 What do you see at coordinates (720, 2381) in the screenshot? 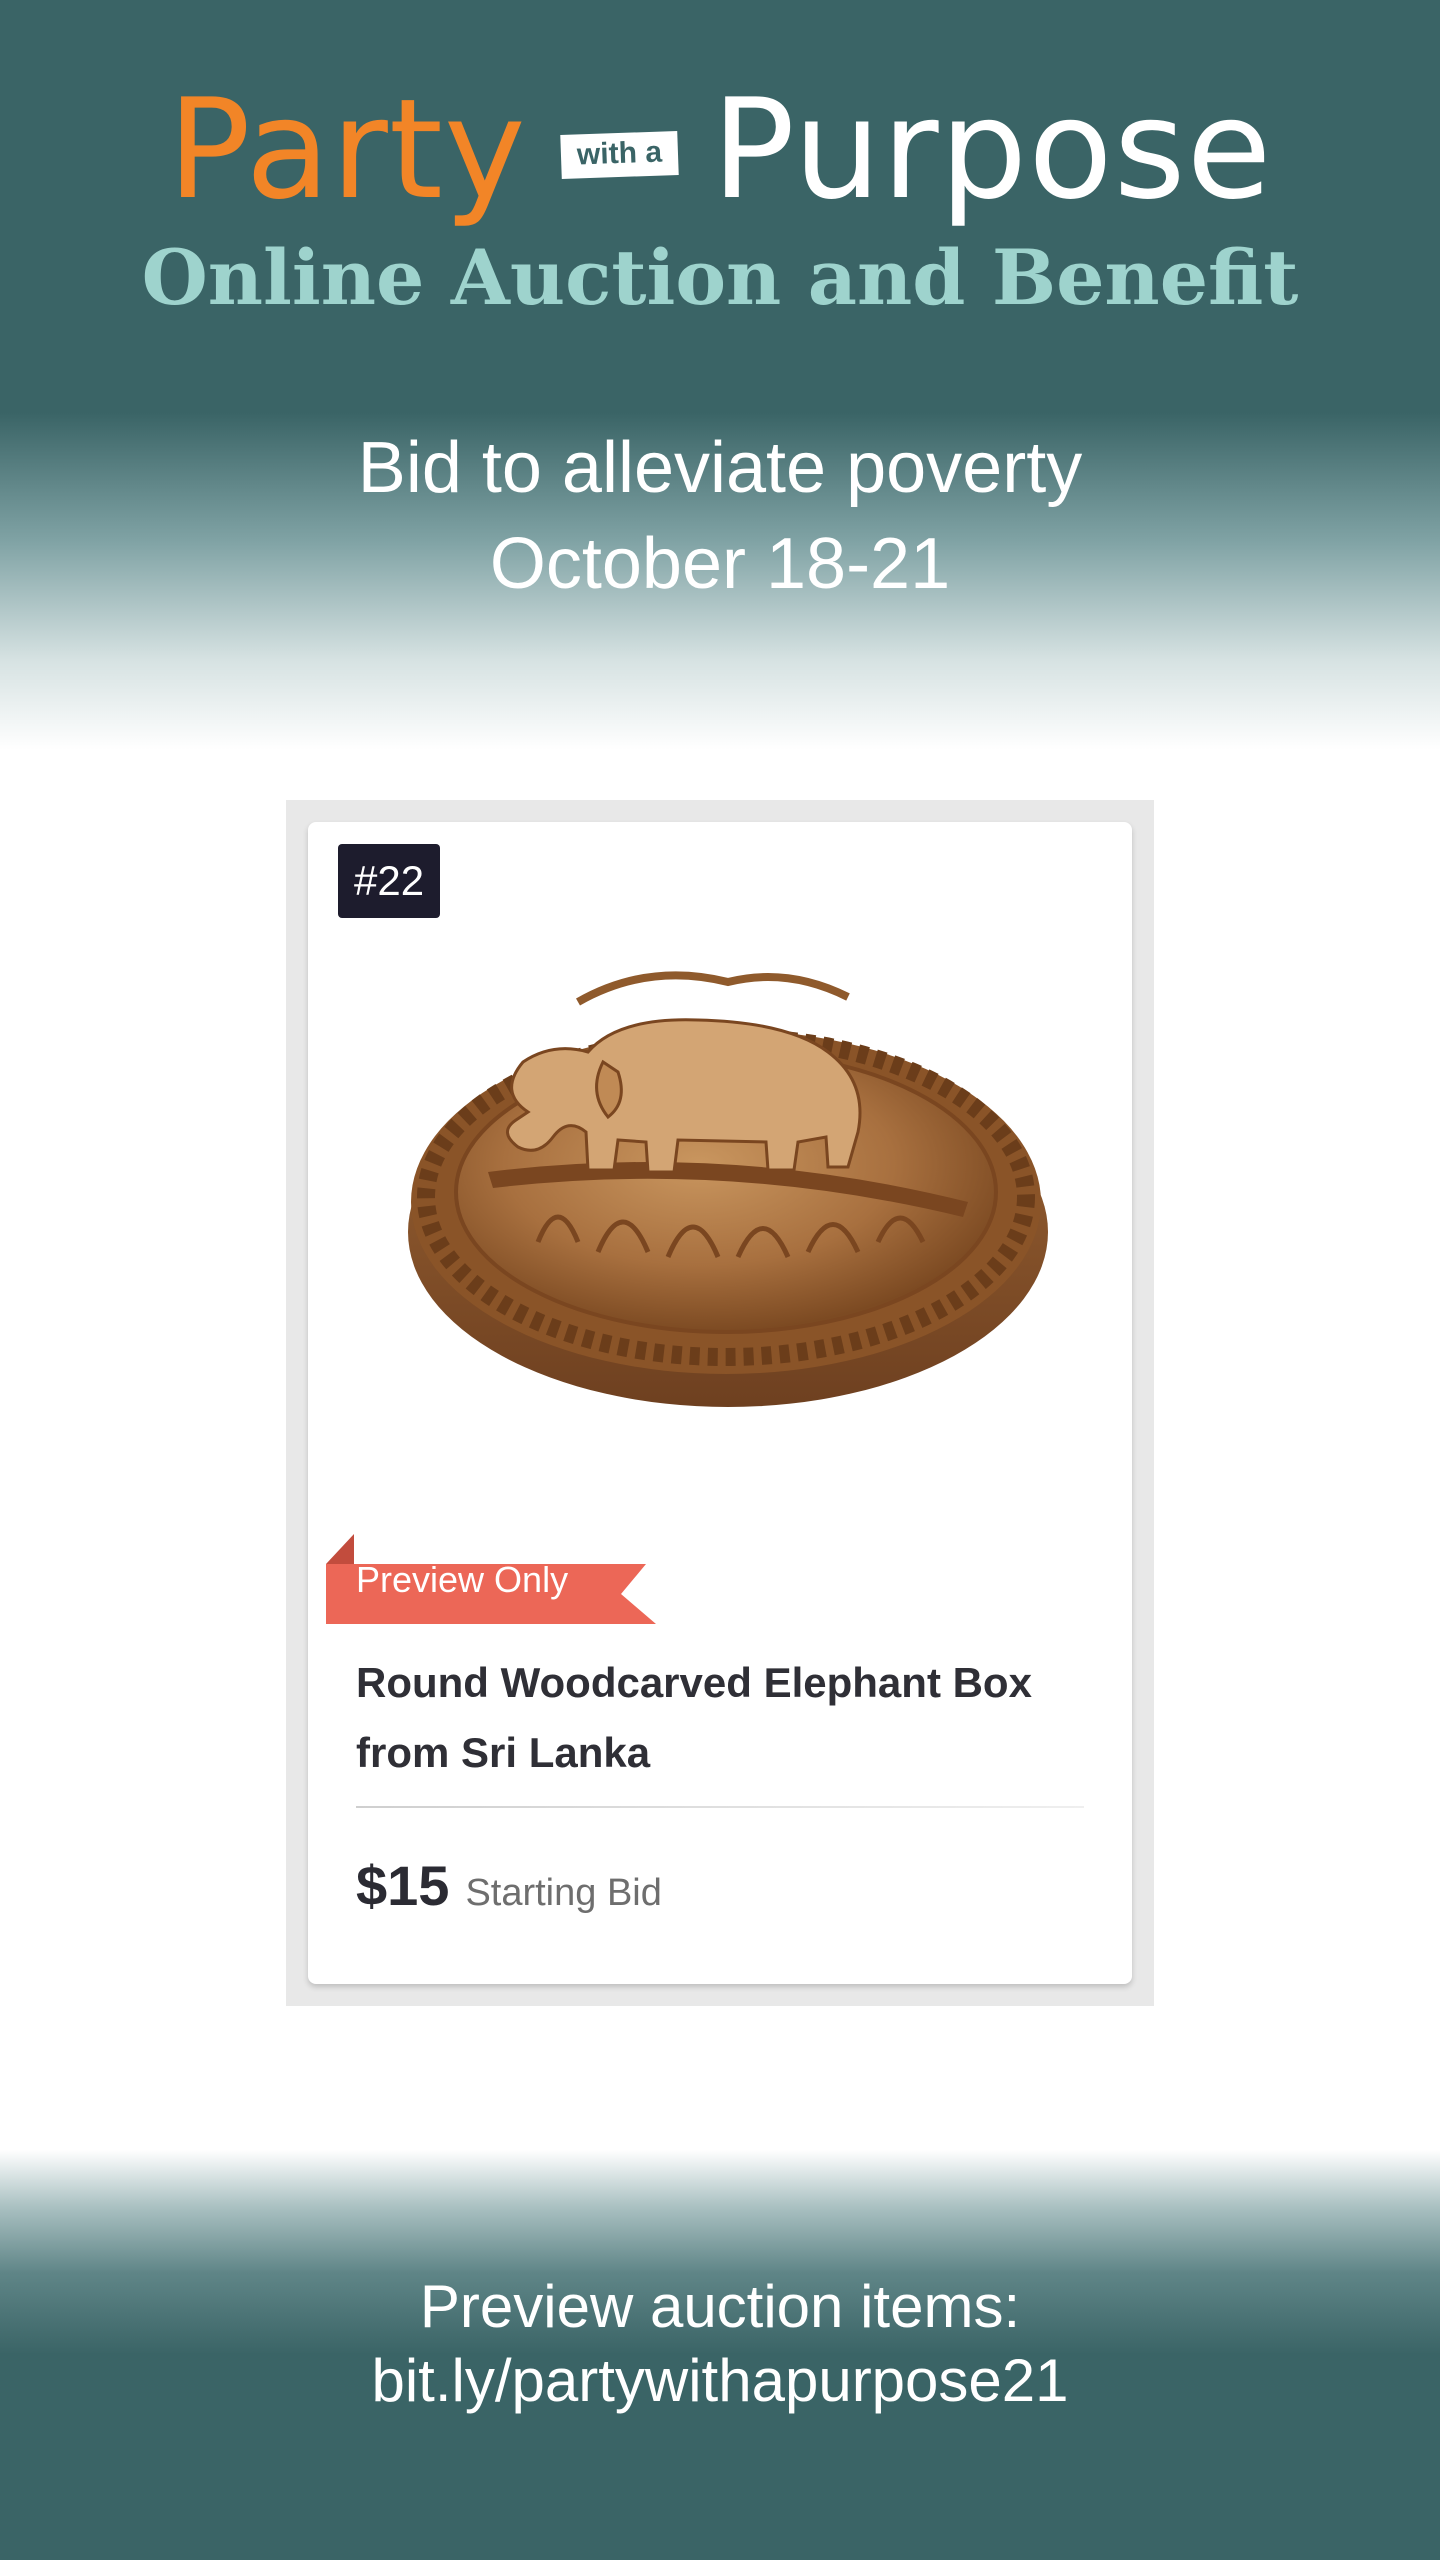
I see `preview-link: bit.ly/partywithapurpose21` at bounding box center [720, 2381].